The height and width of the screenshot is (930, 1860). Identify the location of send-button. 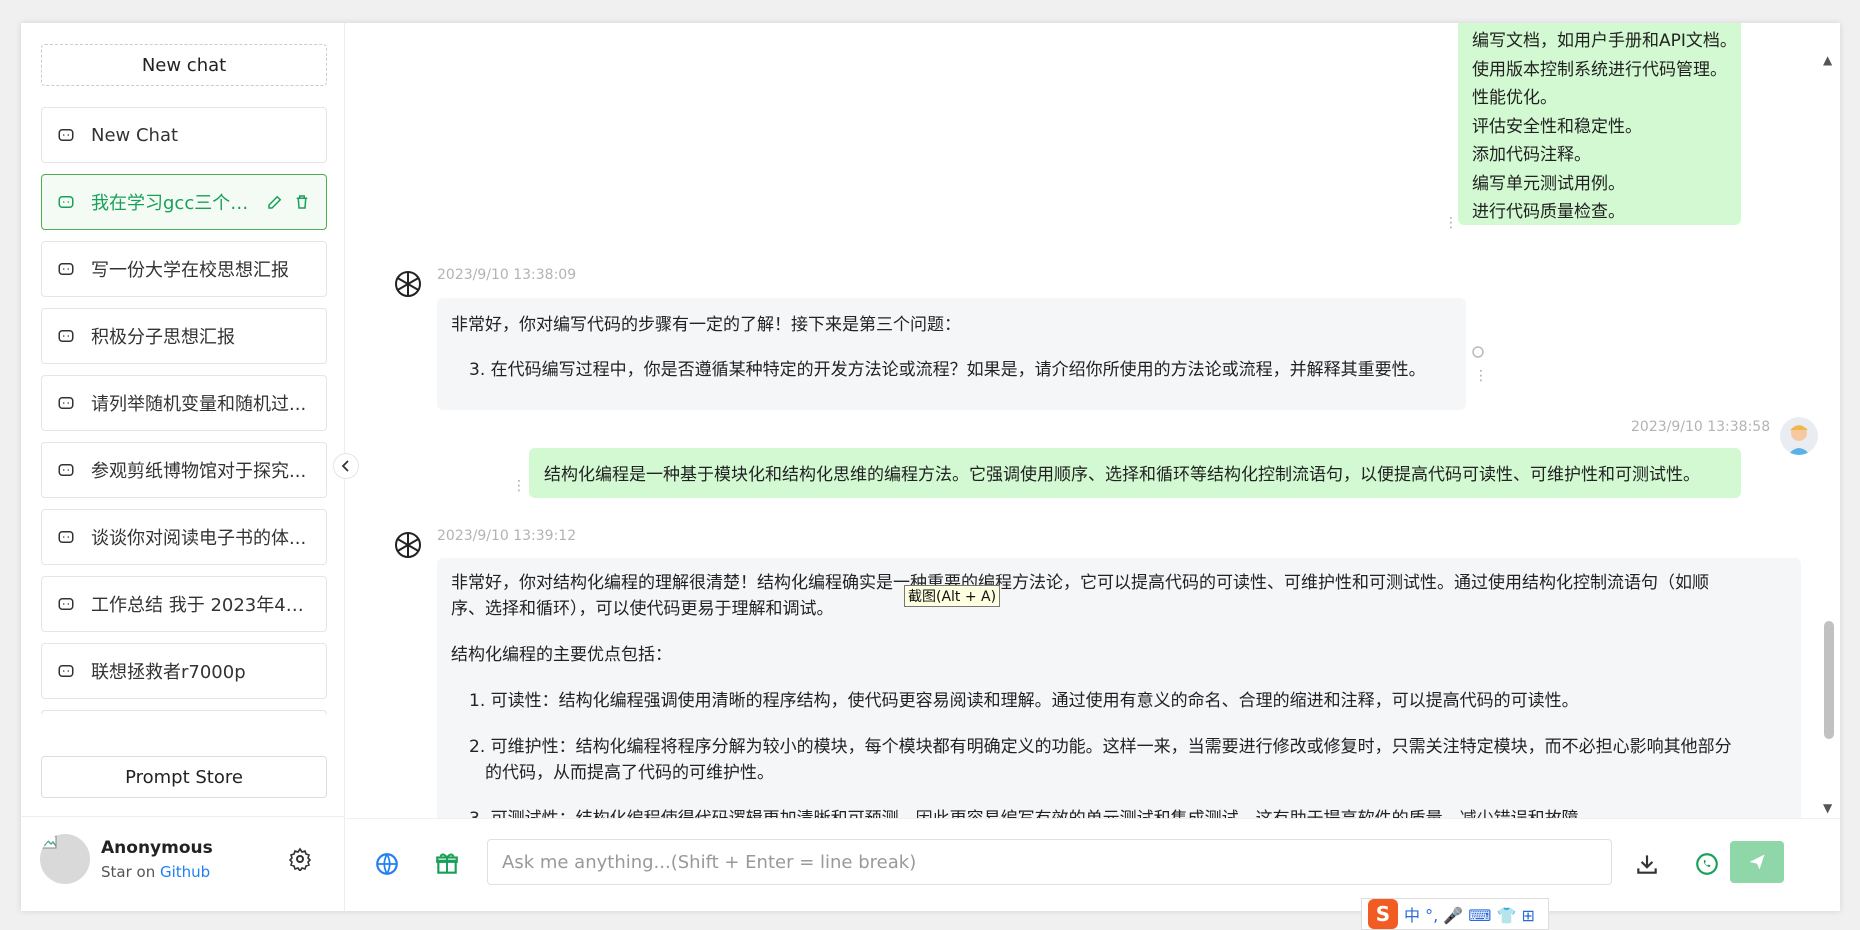
(1757, 862).